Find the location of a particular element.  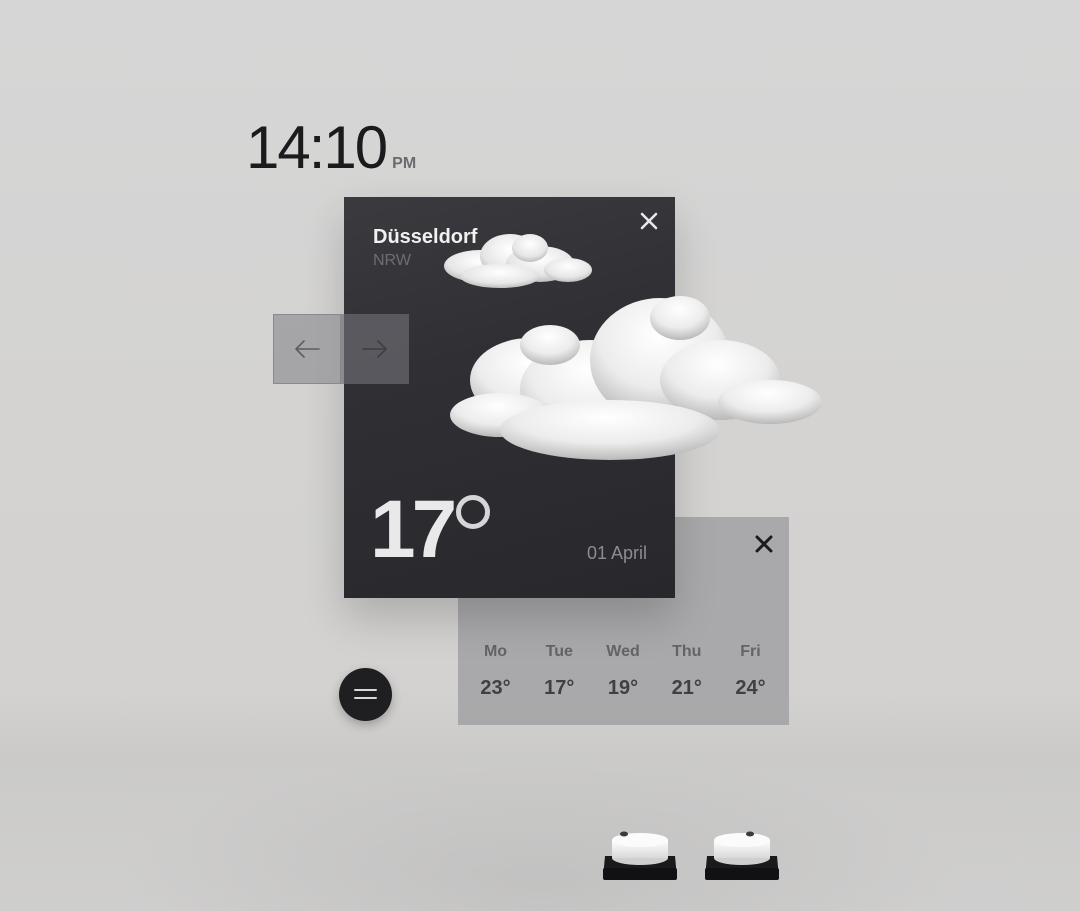

region-name: NRW is located at coordinates (392, 260).